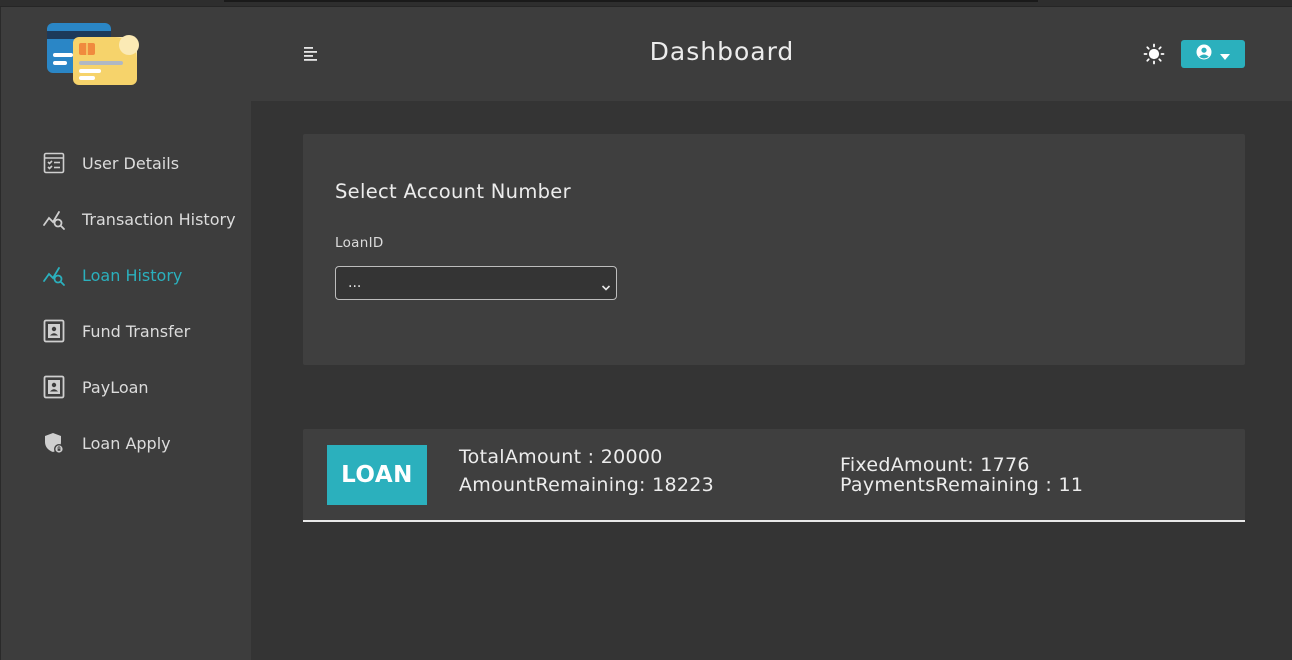  Describe the element at coordinates (1154, 54) in the screenshot. I see `sun-icon` at that location.